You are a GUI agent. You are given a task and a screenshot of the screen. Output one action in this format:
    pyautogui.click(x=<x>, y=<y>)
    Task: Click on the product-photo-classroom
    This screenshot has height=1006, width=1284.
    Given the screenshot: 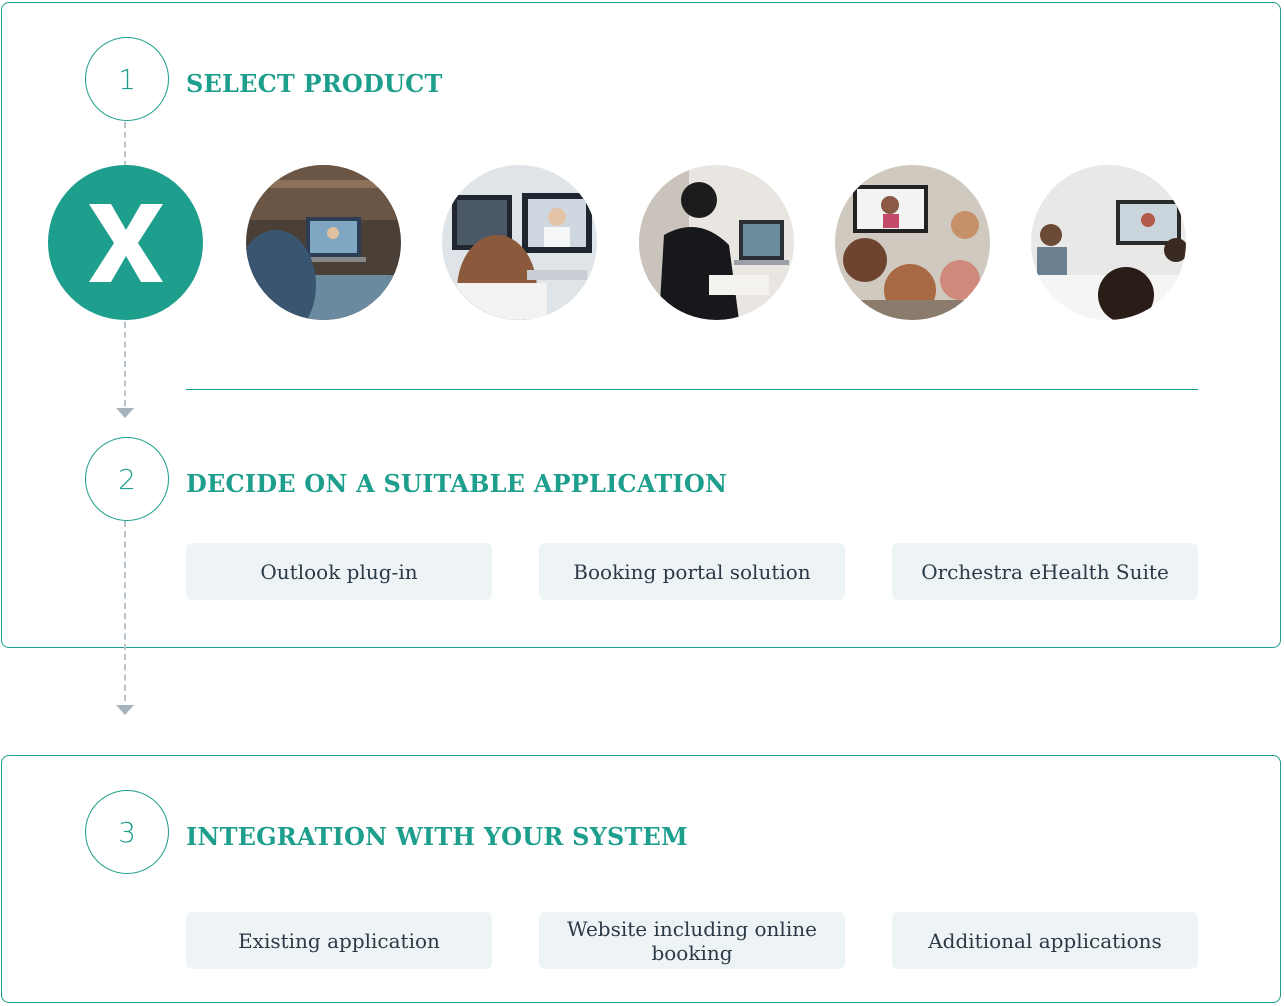 What is the action you would take?
    pyautogui.click(x=912, y=242)
    